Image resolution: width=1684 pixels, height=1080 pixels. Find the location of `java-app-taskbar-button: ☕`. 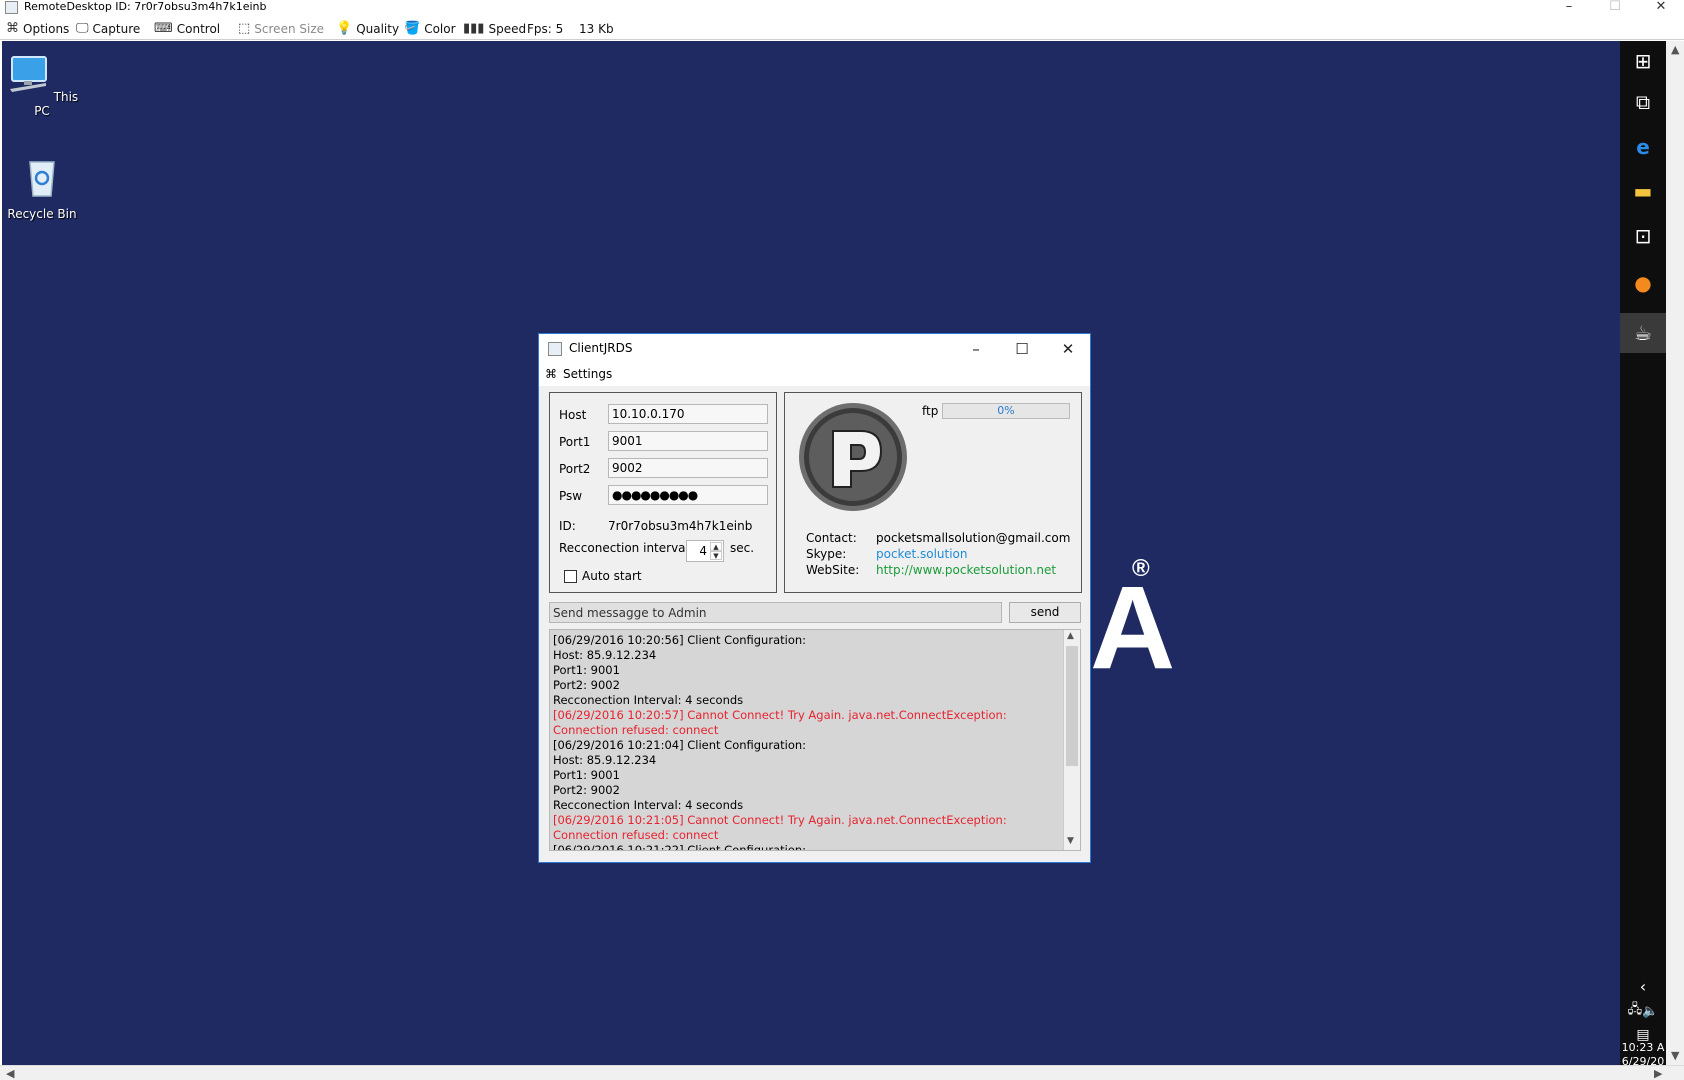

java-app-taskbar-button: ☕ is located at coordinates (1643, 333).